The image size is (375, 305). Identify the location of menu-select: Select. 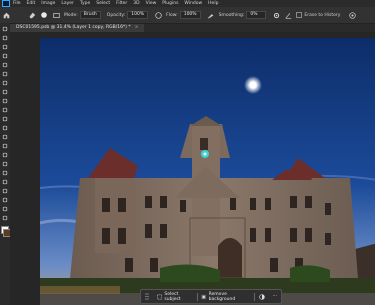
(103, 3).